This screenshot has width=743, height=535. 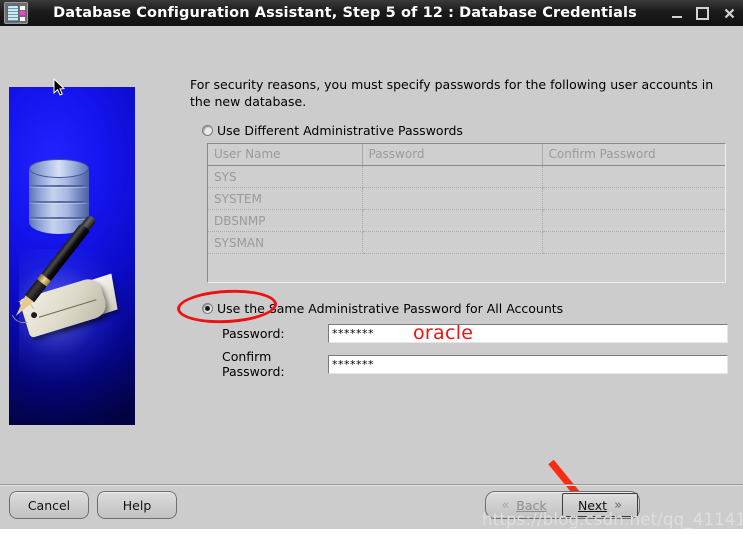 What do you see at coordinates (612, 519) in the screenshot?
I see `watermark-text: https://blog.csdn.net/qq_41141058` at bounding box center [612, 519].